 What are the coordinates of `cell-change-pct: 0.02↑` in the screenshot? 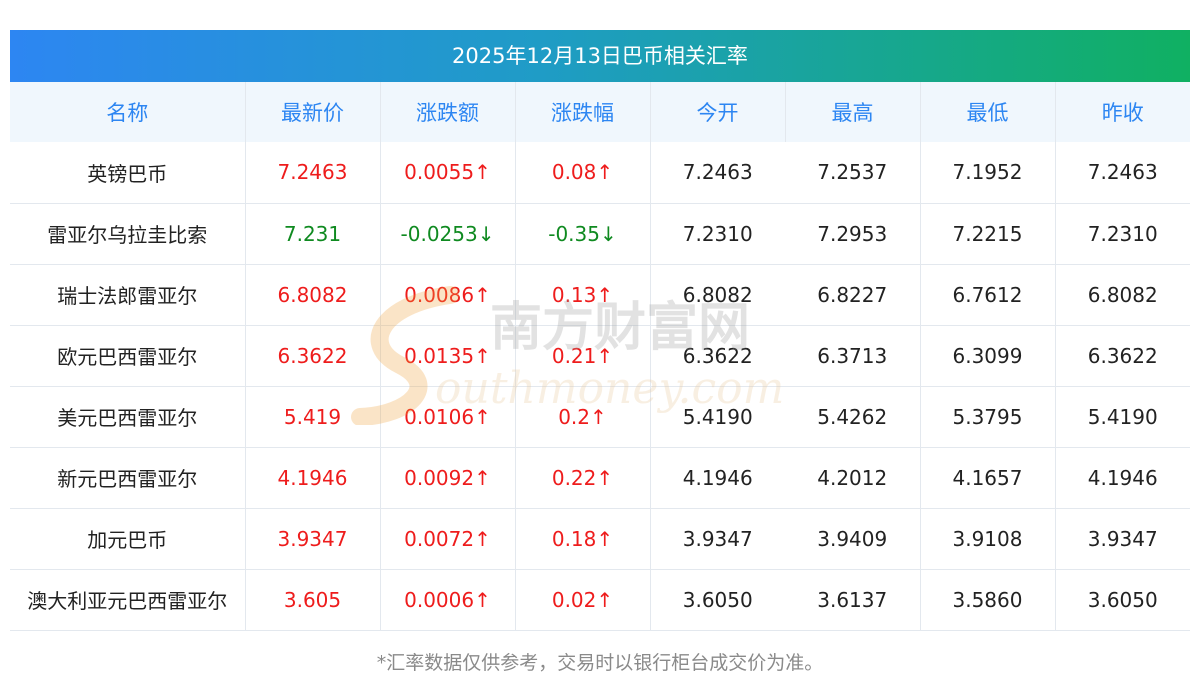 It's located at (583, 600).